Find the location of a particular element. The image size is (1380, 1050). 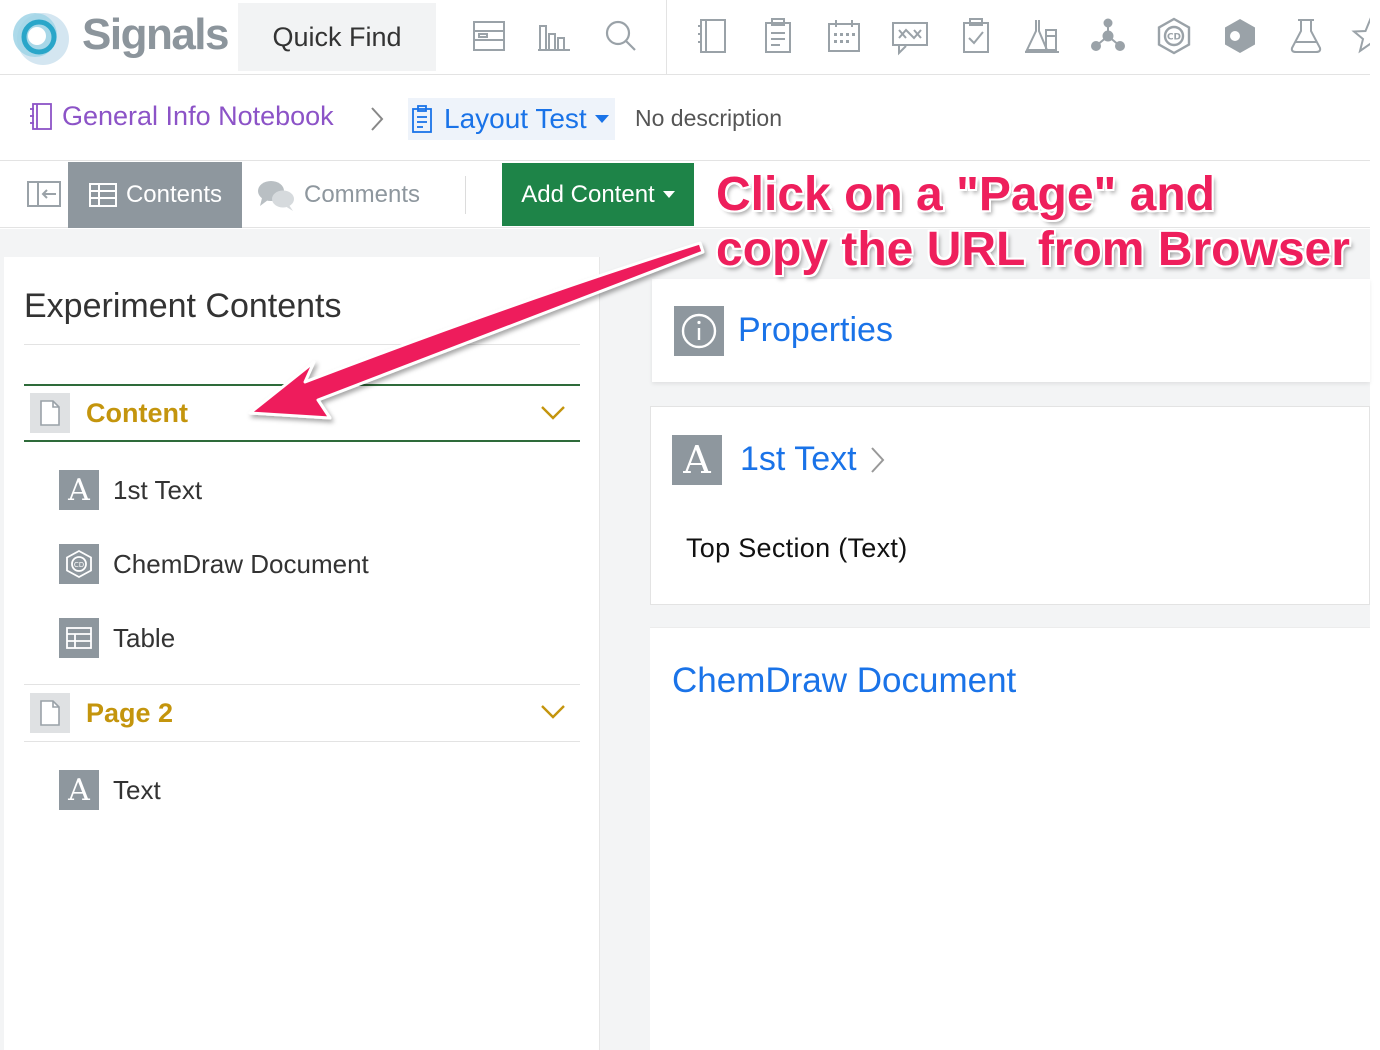

add-content-button: Add Content is located at coordinates (598, 194).